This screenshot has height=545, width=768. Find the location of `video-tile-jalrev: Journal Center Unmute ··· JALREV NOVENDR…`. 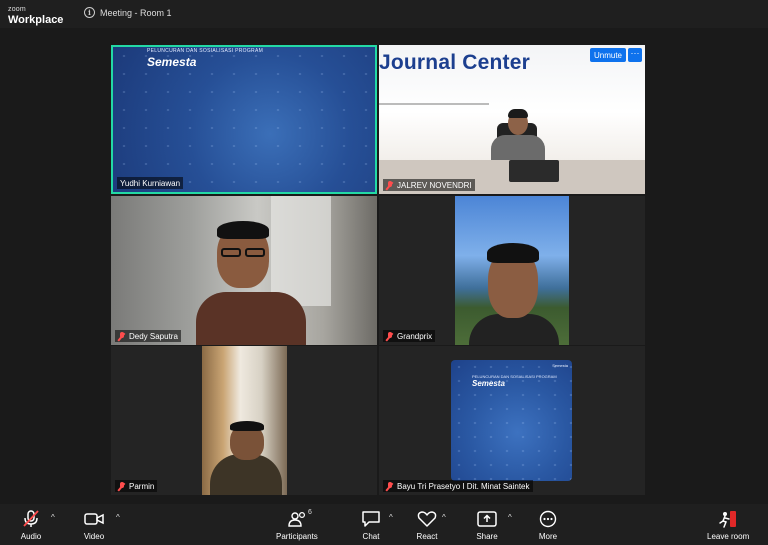

video-tile-jalrev: Journal Center Unmute ··· JALREV NOVENDR… is located at coordinates (512, 119).